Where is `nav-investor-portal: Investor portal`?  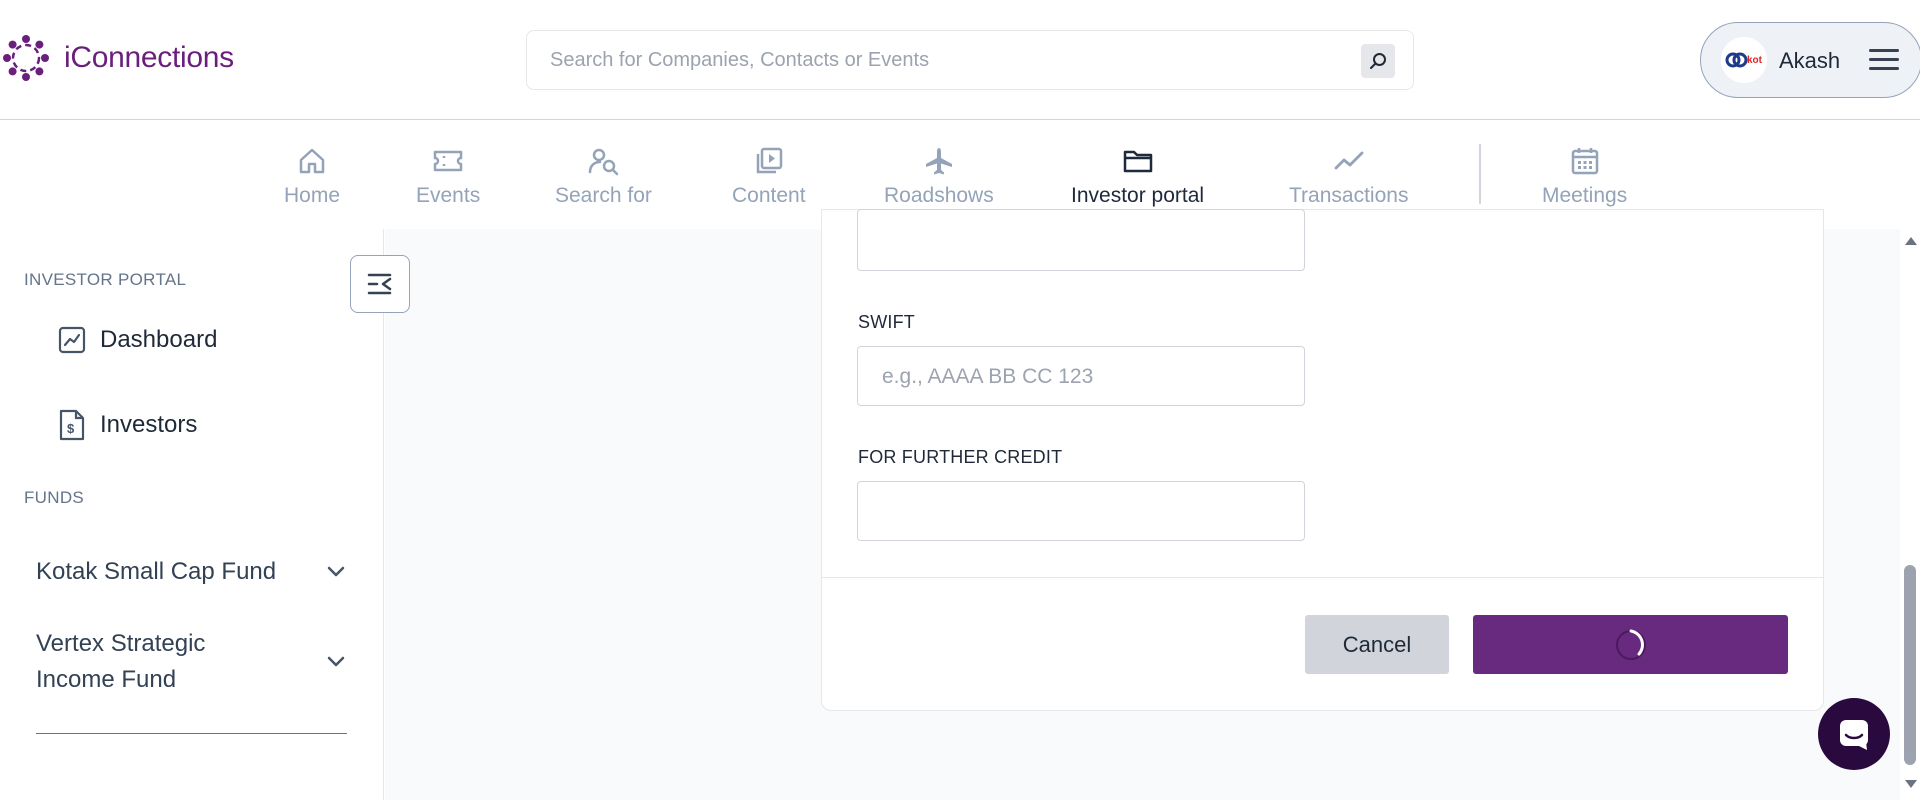 nav-investor-portal: Investor portal is located at coordinates (1137, 176).